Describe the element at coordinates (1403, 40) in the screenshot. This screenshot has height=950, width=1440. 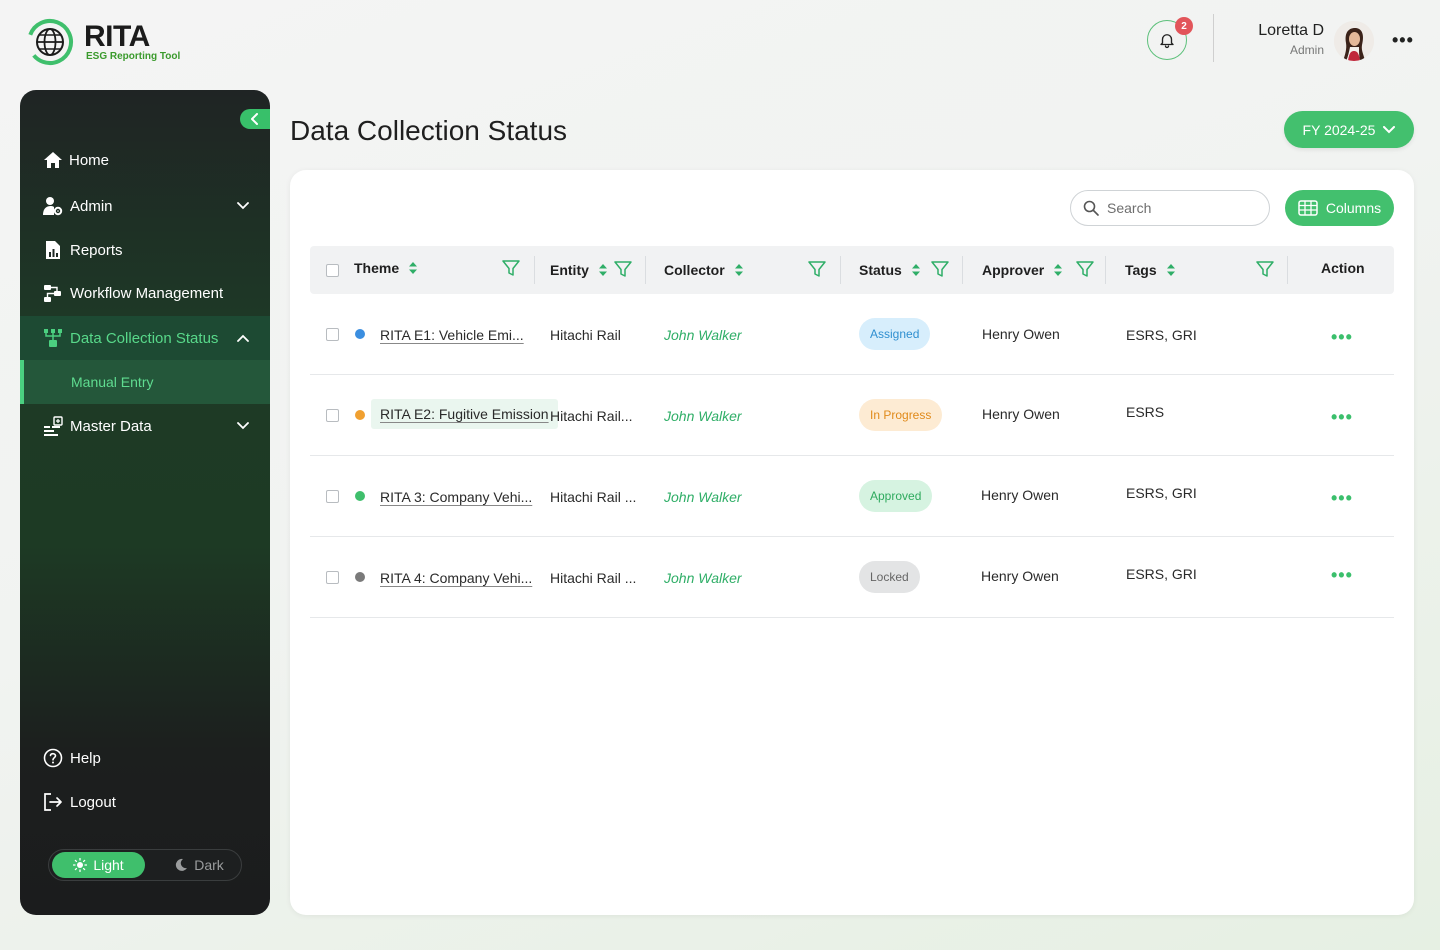
I see `more-options-icon: •••` at that location.